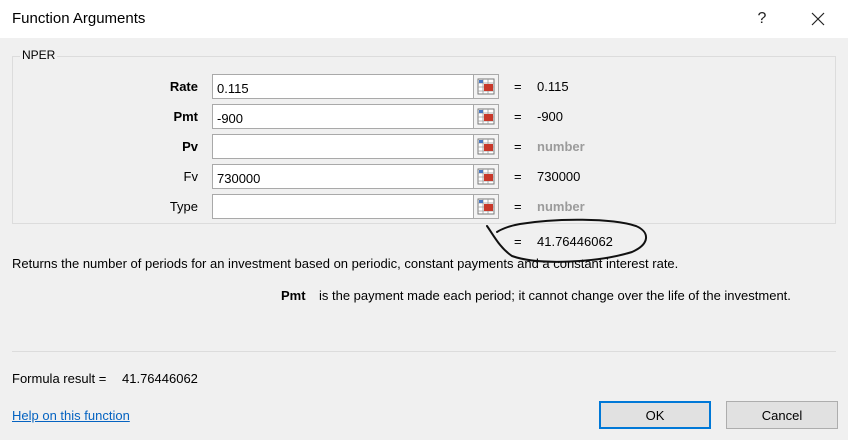  What do you see at coordinates (575, 241) in the screenshot?
I see `function-result: 41.76446062` at bounding box center [575, 241].